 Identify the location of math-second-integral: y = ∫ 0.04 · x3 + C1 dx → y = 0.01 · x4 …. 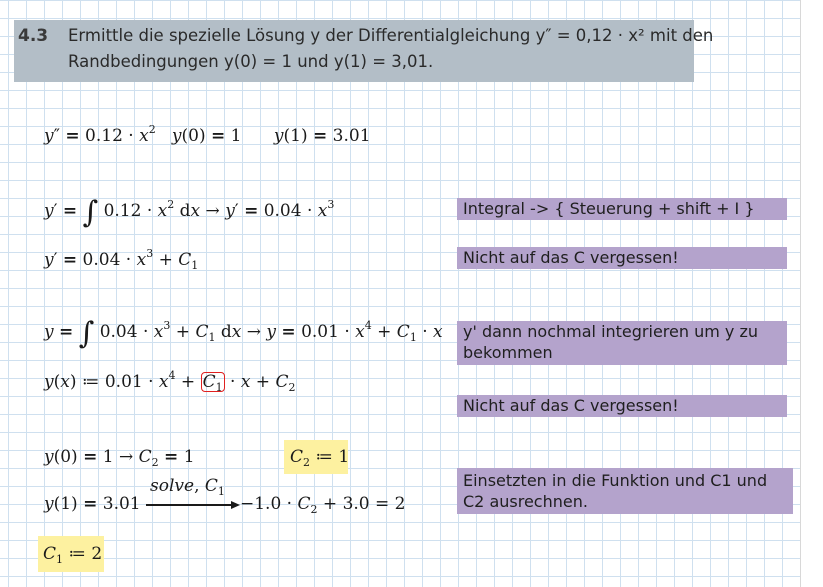
(243, 334).